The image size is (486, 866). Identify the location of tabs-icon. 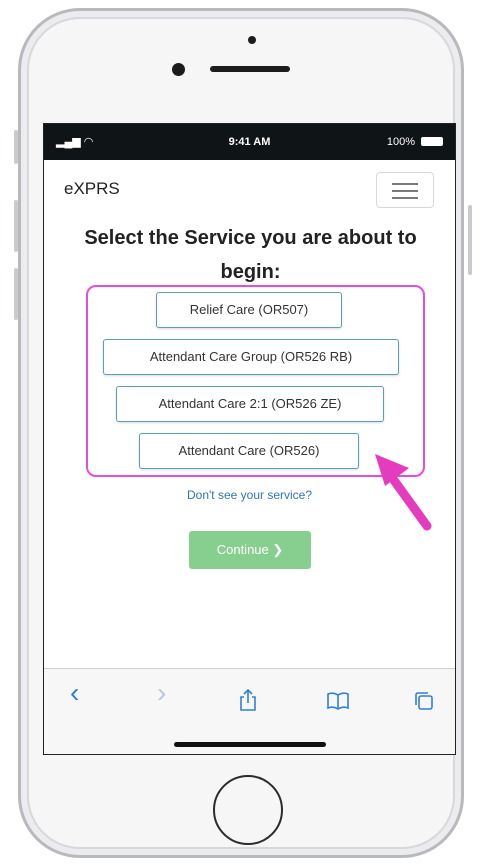
(424, 701).